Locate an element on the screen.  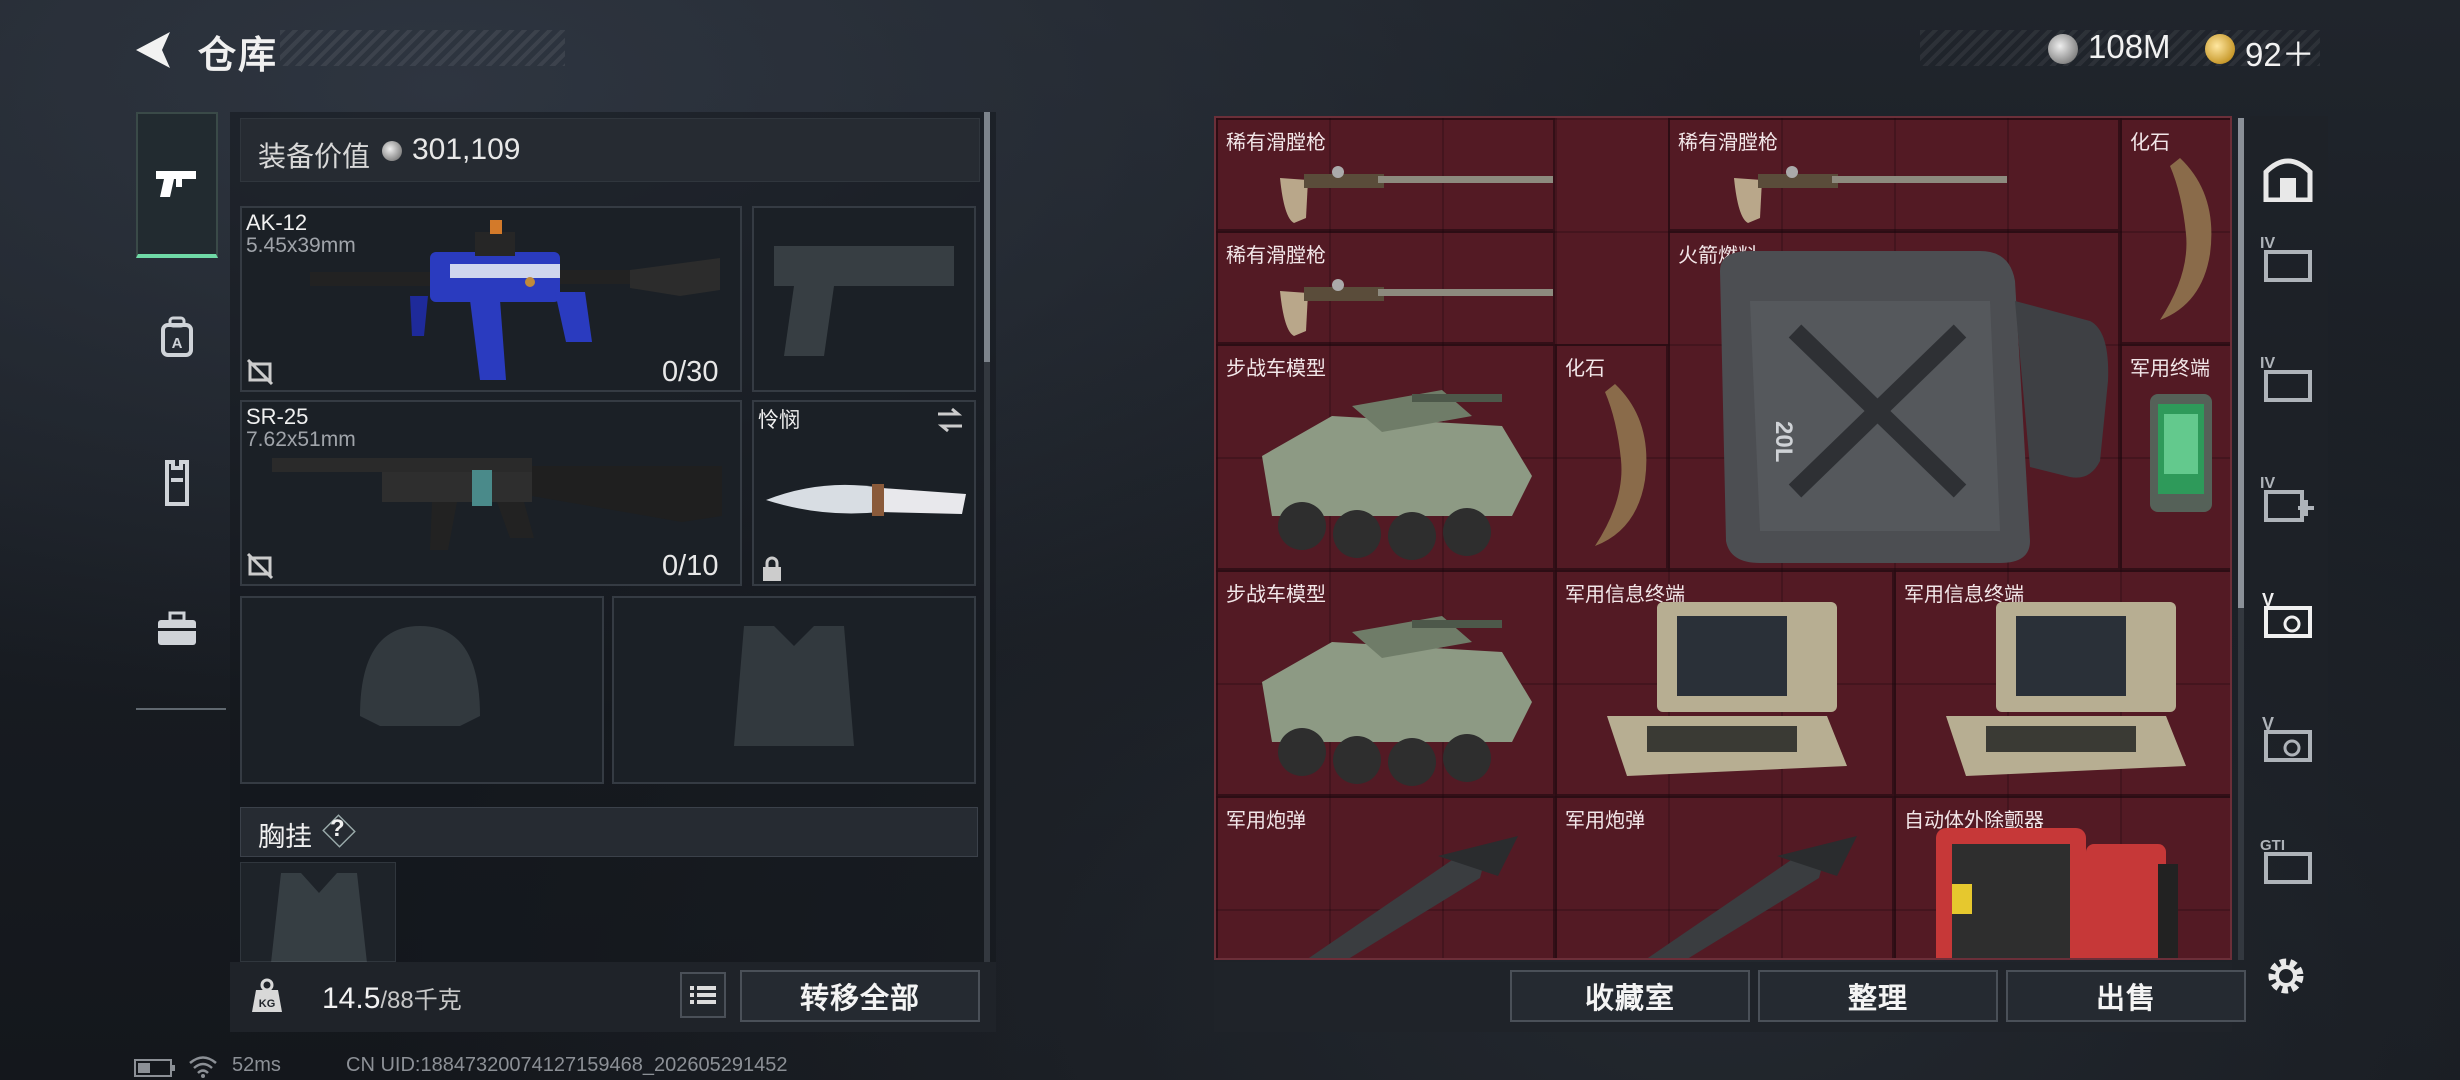
storage-item: 自动体外除颤器 is located at coordinates (2062, 877).